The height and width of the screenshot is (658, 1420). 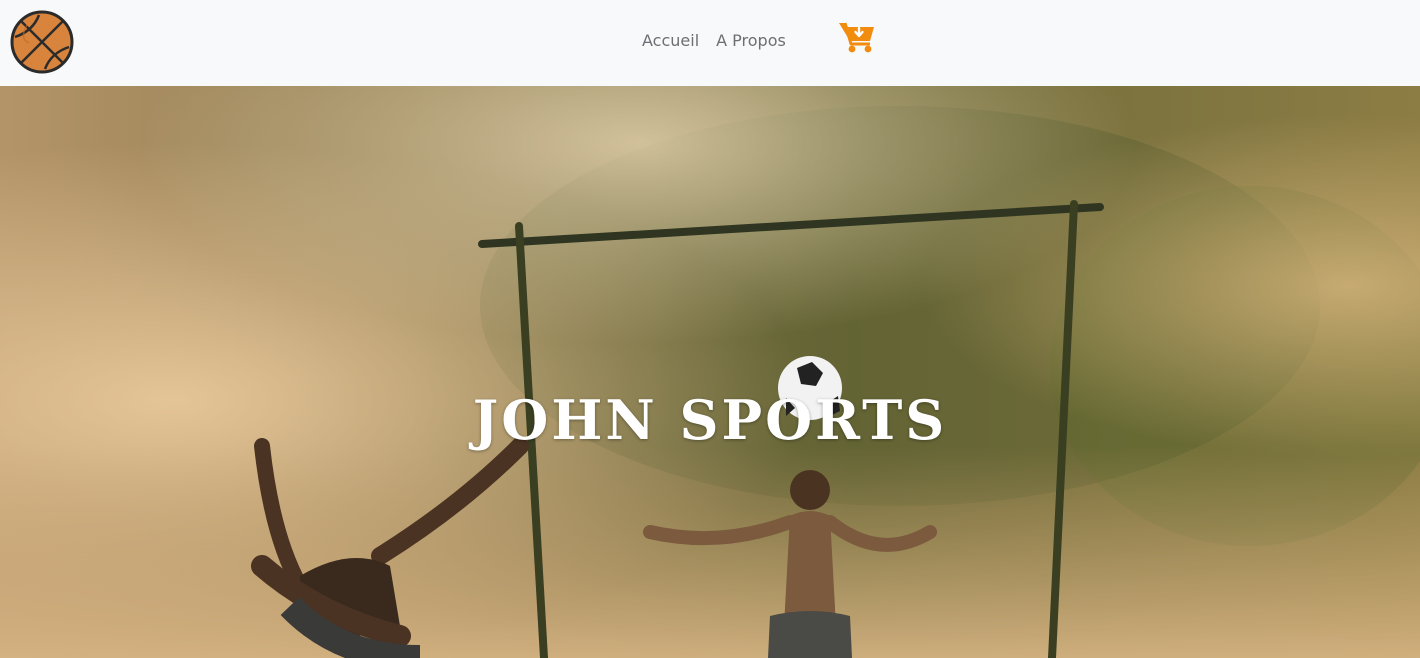 I want to click on nav-links: Accueil A Propos, so click(x=714, y=40).